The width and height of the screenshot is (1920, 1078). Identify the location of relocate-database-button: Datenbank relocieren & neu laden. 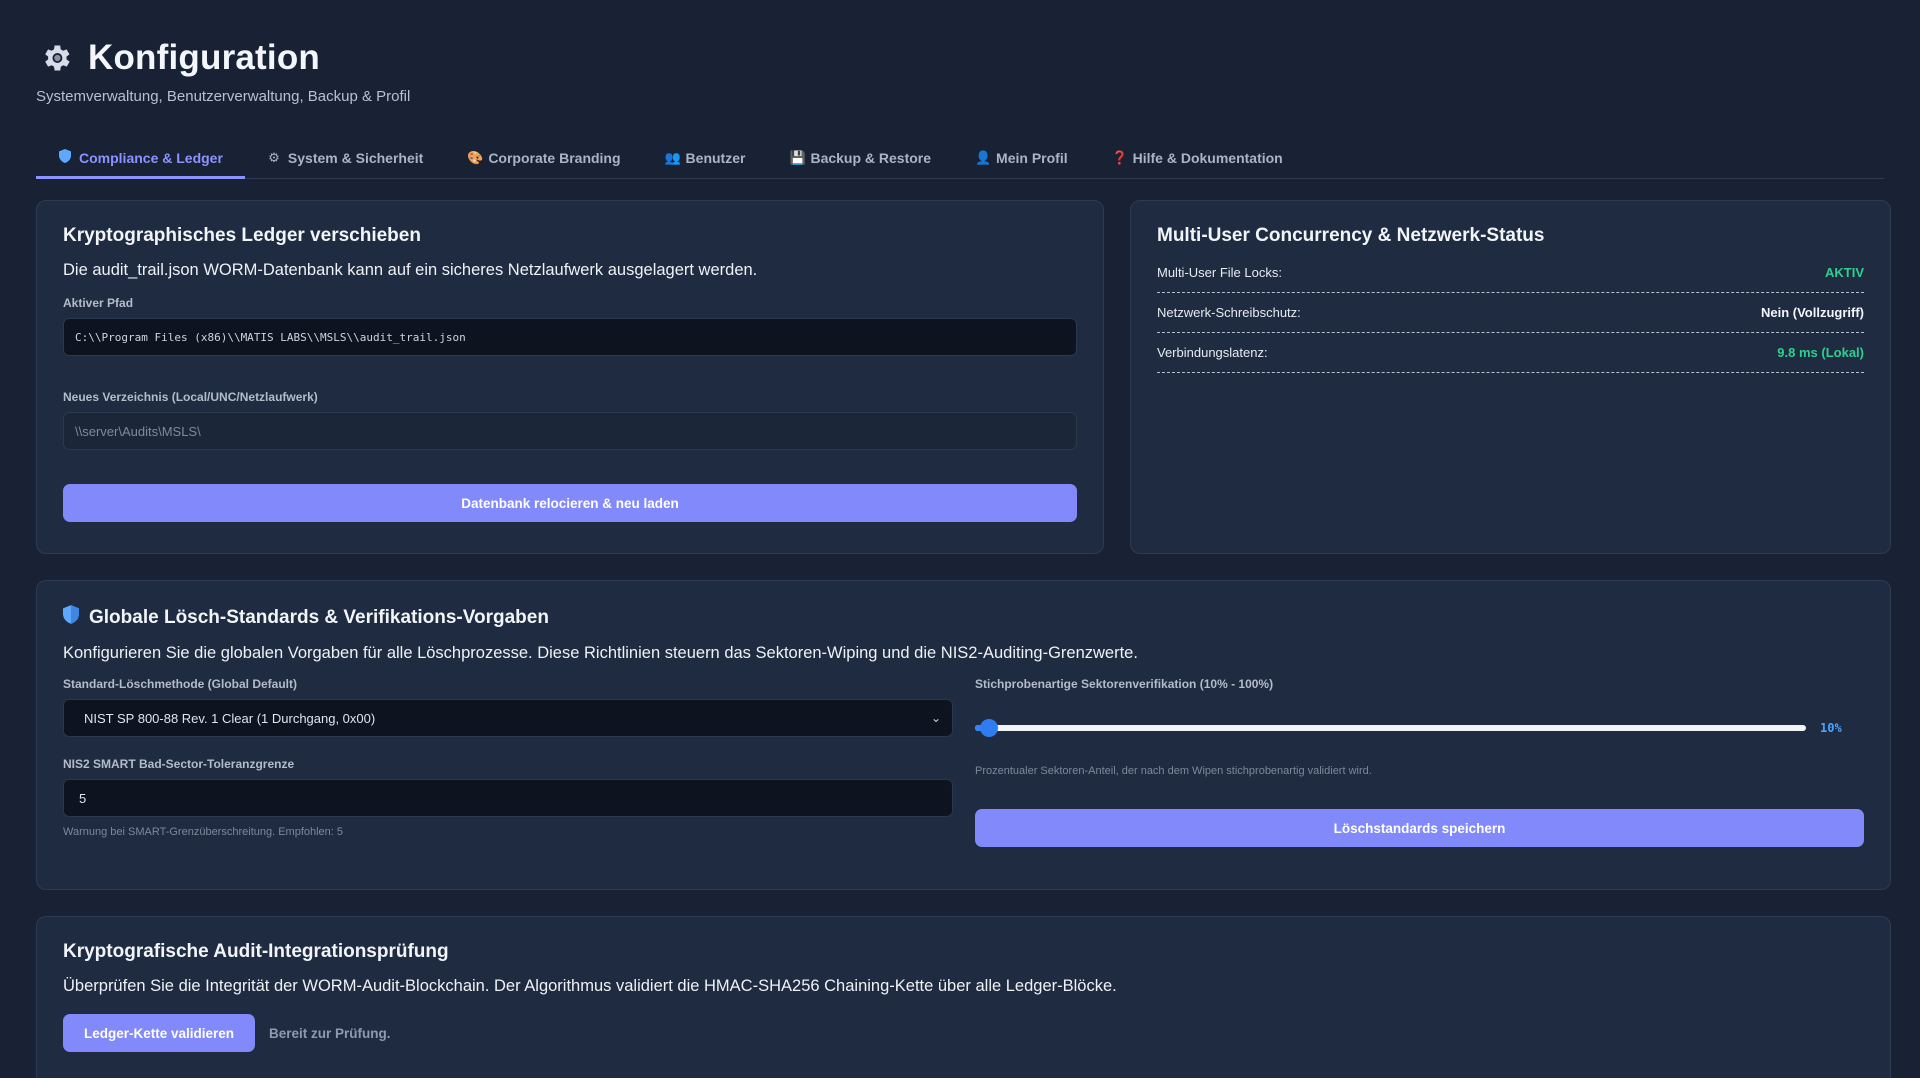
(570, 503).